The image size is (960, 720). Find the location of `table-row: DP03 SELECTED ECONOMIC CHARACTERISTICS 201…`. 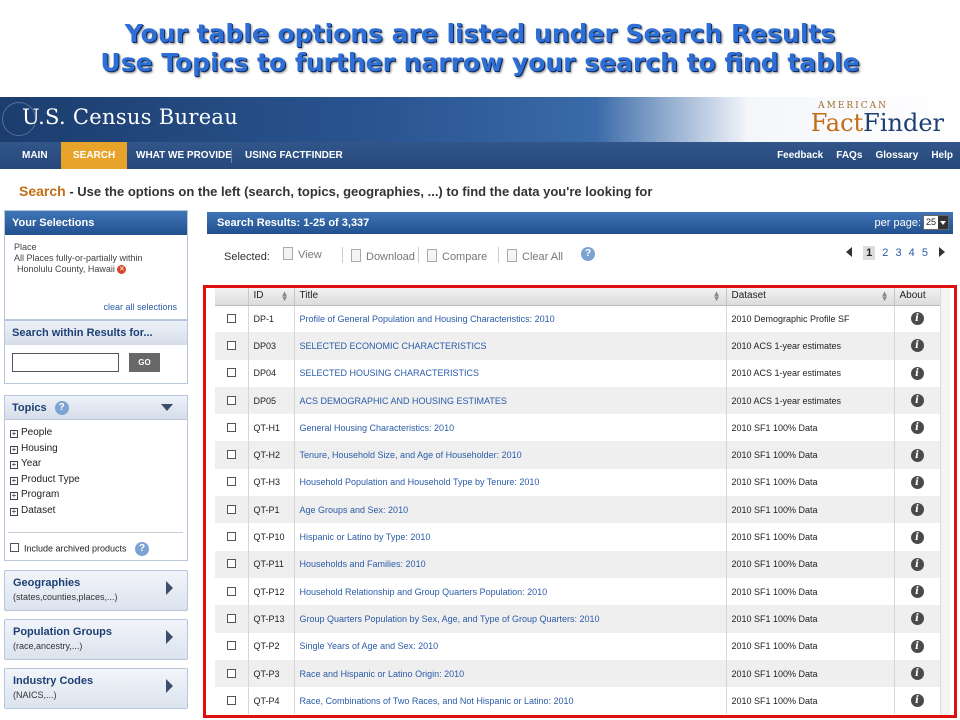

table-row: DP03 SELECTED ECONOMIC CHARACTERISTICS 201… is located at coordinates (578, 346).